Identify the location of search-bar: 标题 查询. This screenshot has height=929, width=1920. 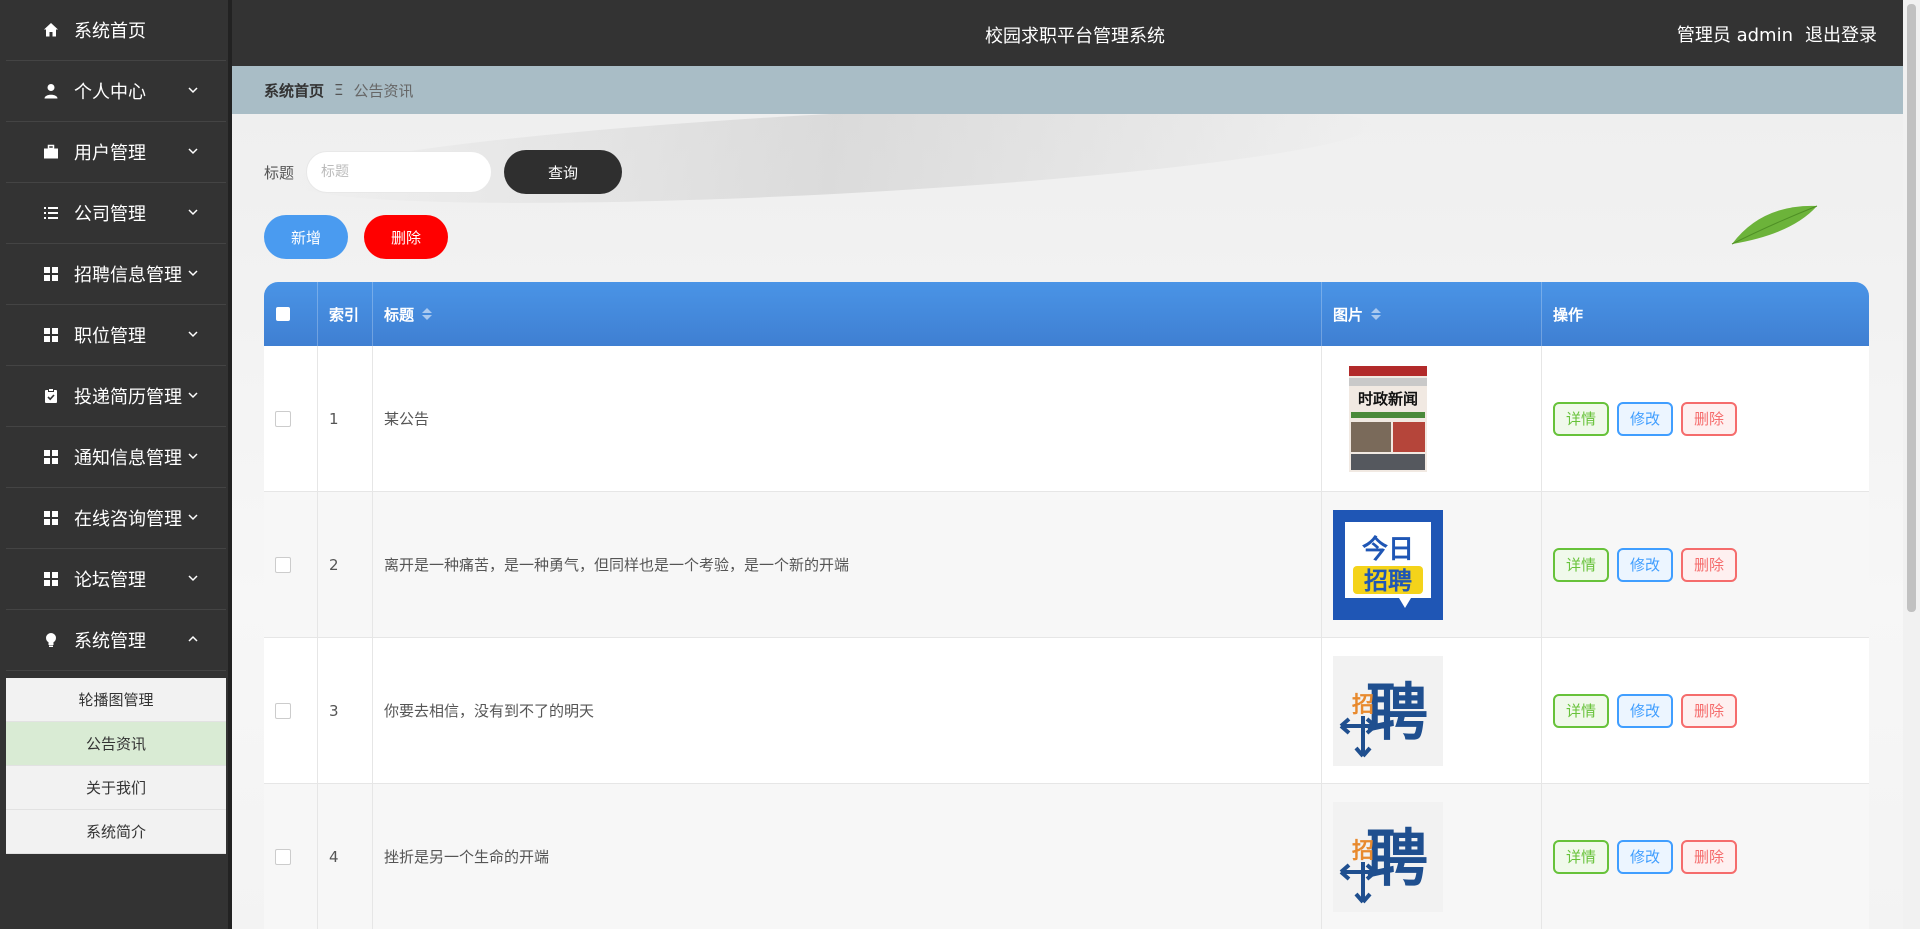
(443, 172).